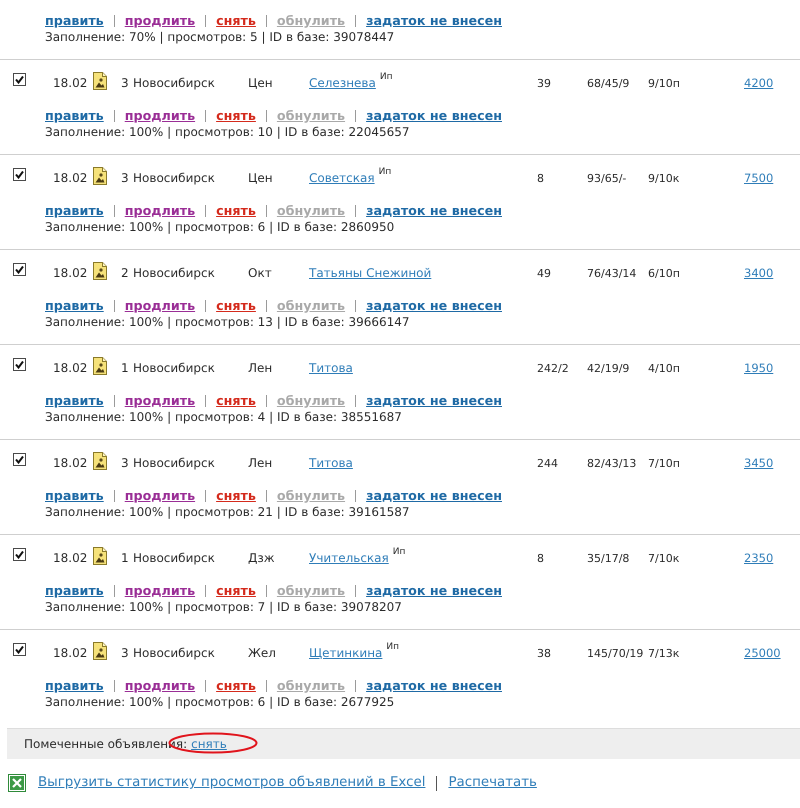 This screenshot has width=800, height=808. Describe the element at coordinates (608, 558) in the screenshot. I see `listing-area: 35/17/8` at that location.